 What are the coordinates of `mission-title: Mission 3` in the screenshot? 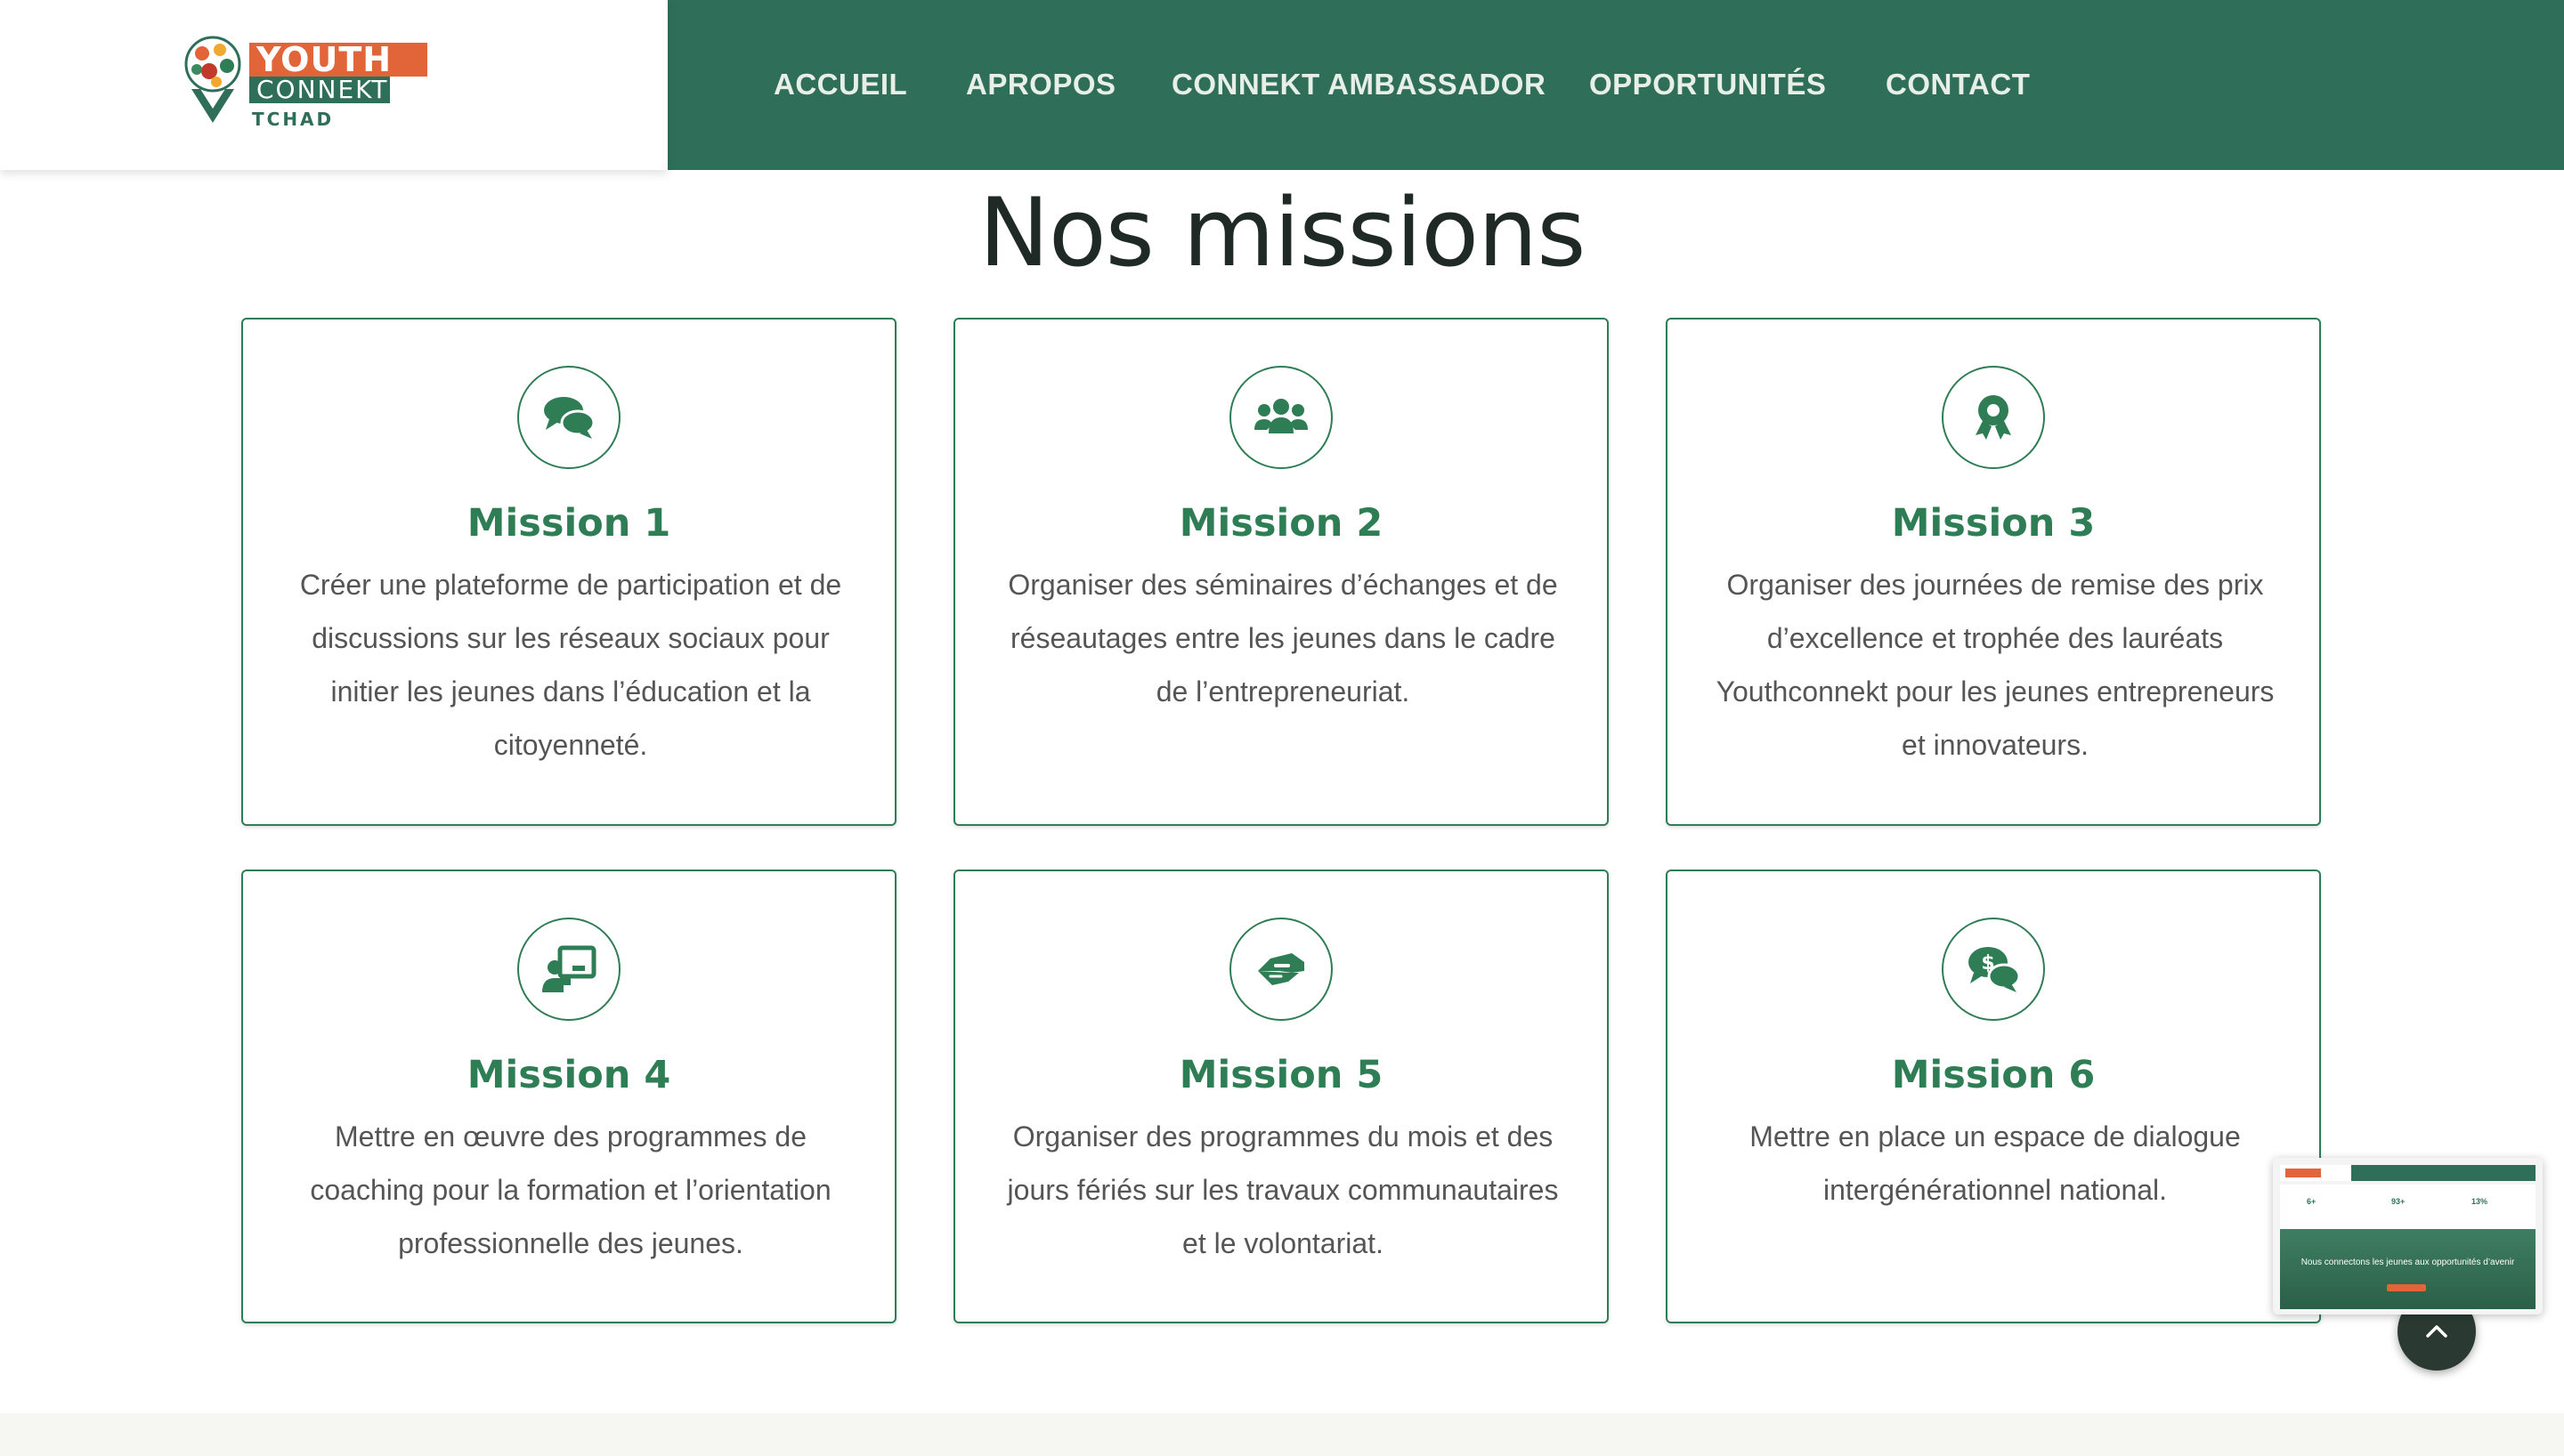 It's located at (1993, 523).